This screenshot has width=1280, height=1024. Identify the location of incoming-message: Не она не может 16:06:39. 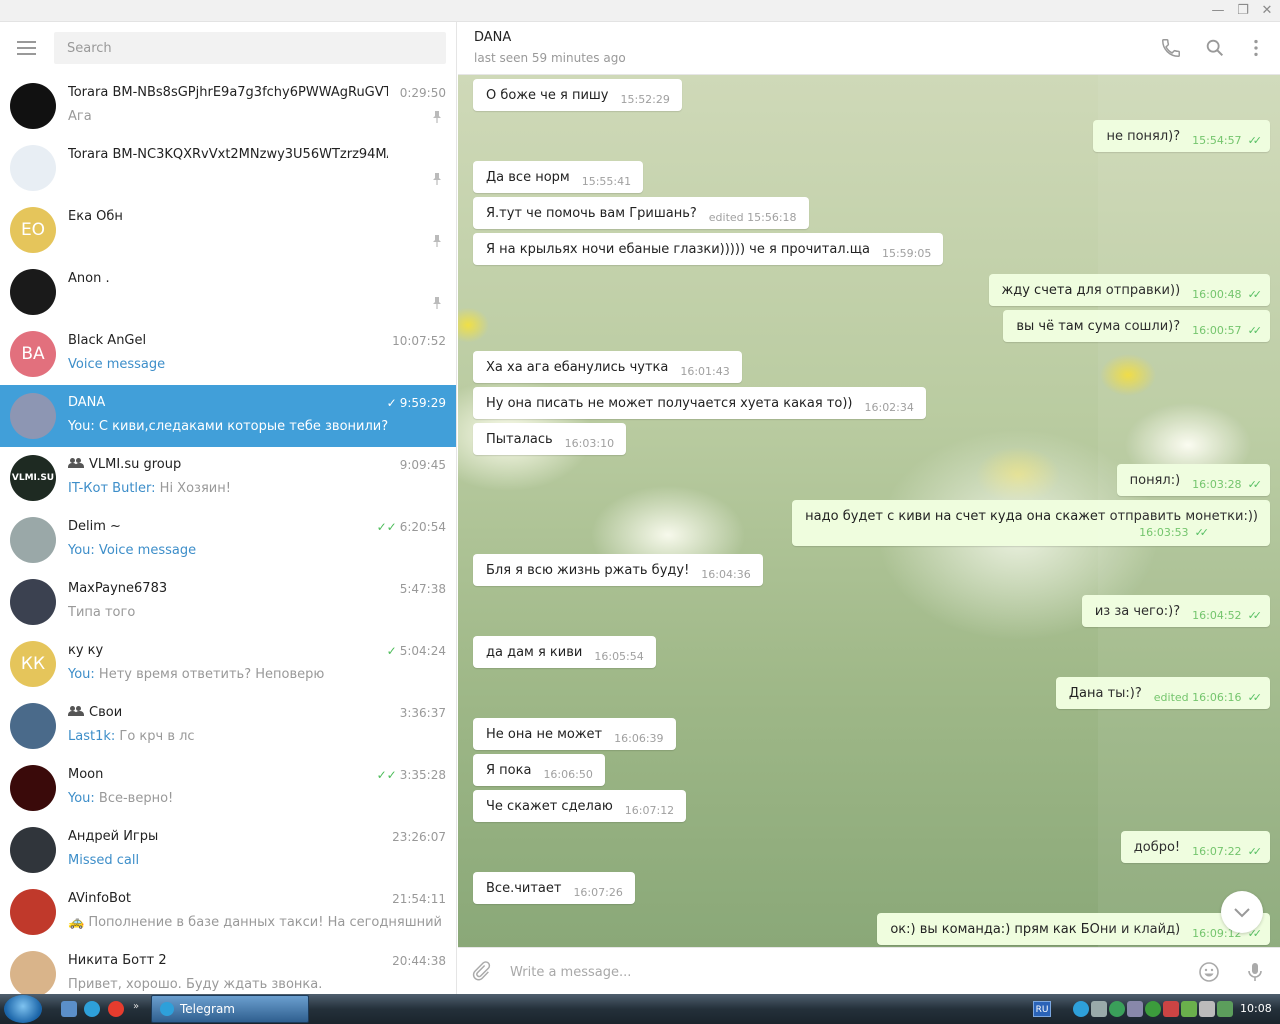
(574, 734).